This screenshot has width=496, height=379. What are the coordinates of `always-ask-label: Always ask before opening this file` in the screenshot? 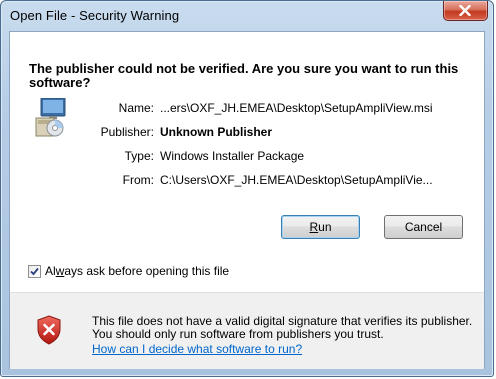 It's located at (137, 271).